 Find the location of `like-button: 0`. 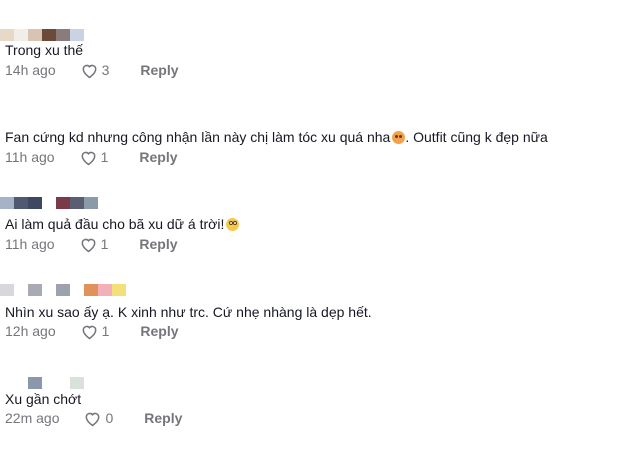

like-button: 0 is located at coordinates (98, 418).